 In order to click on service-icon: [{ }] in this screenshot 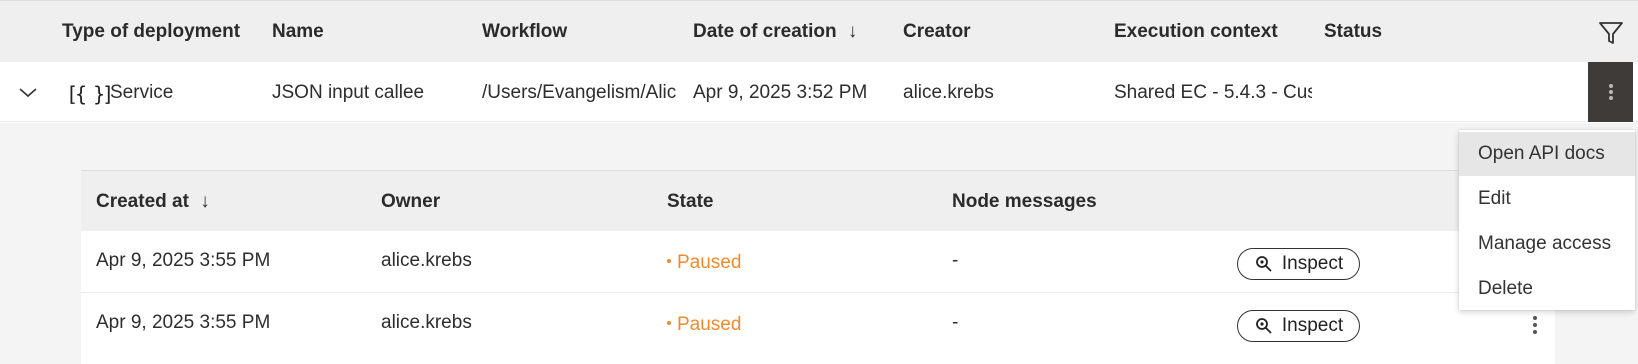, I will do `click(90, 94)`.